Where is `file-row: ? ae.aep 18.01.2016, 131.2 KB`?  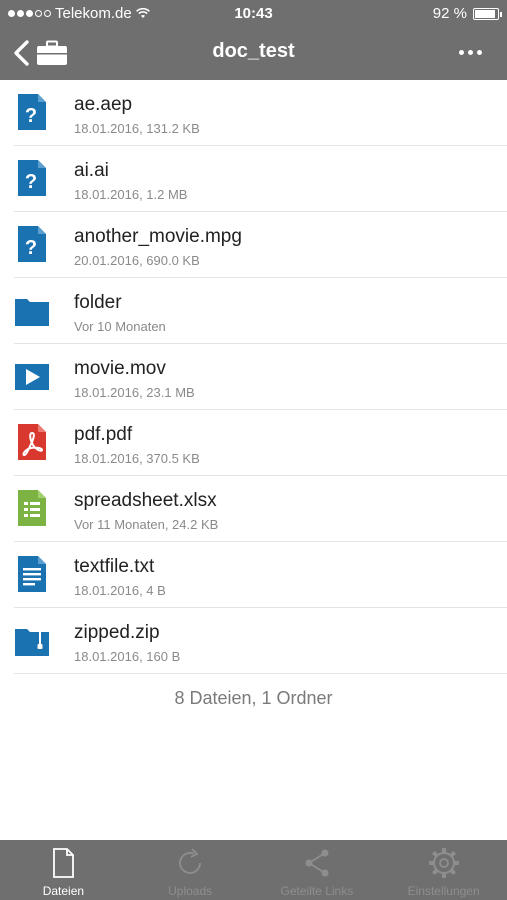
file-row: ? ae.aep 18.01.2016, 131.2 KB is located at coordinates (260, 113).